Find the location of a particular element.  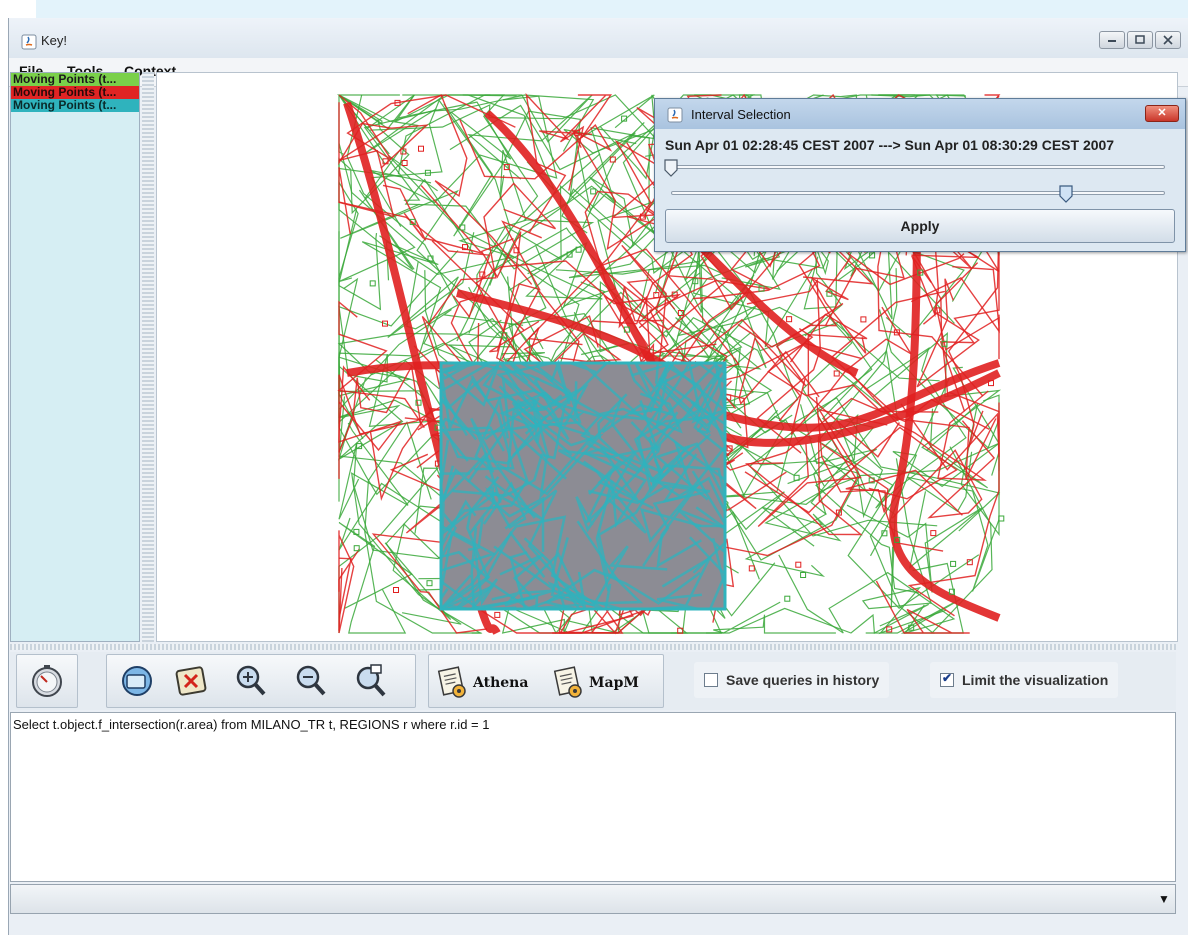

close-button is located at coordinates (1168, 40).